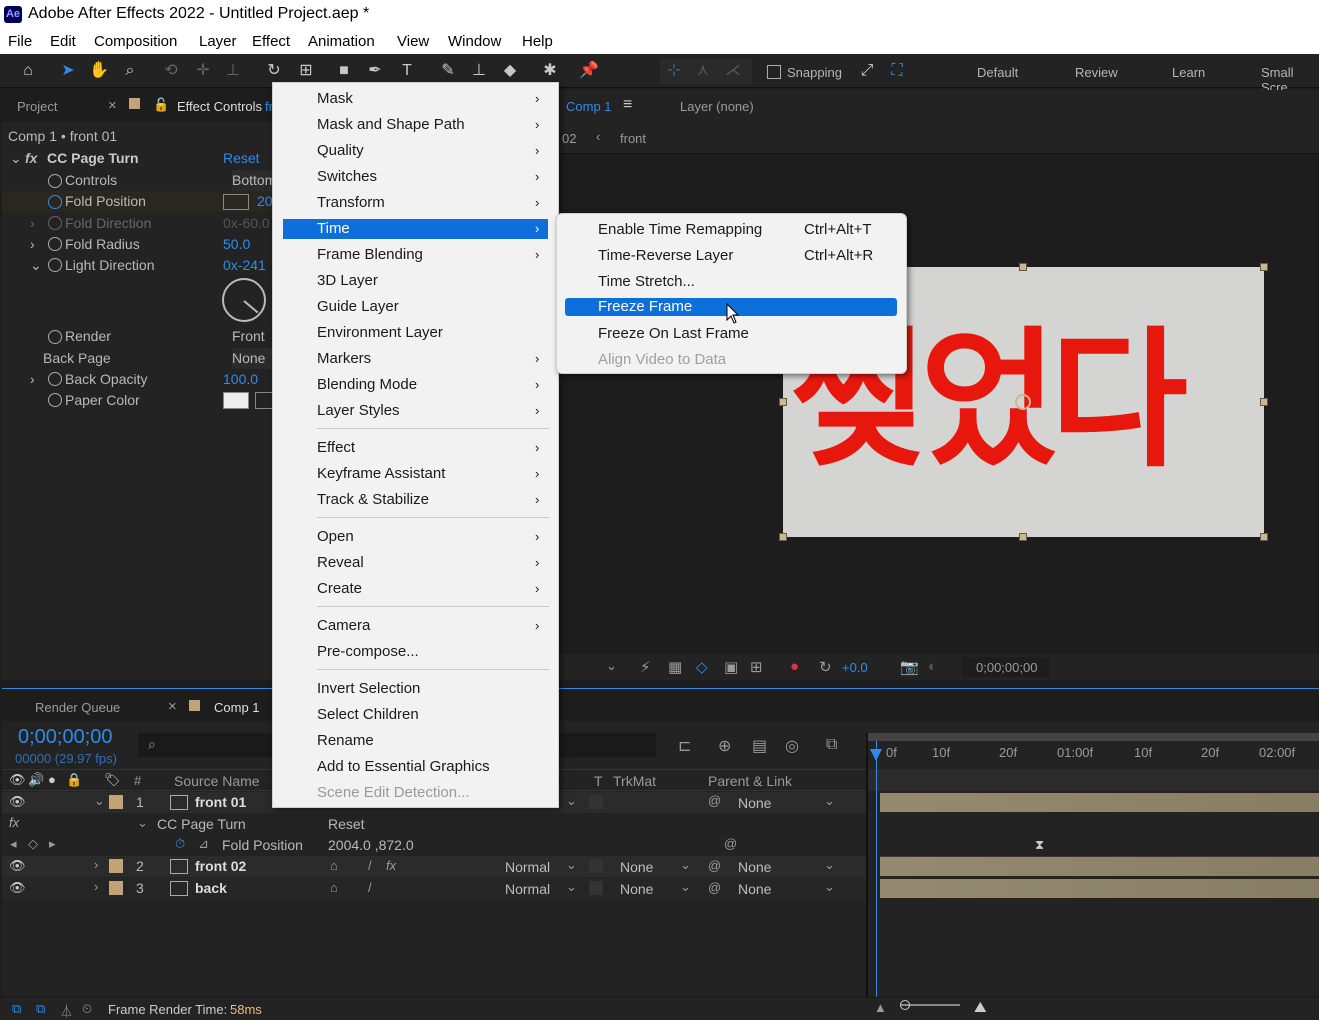  I want to click on graph-icon: ⊿, so click(203, 844).